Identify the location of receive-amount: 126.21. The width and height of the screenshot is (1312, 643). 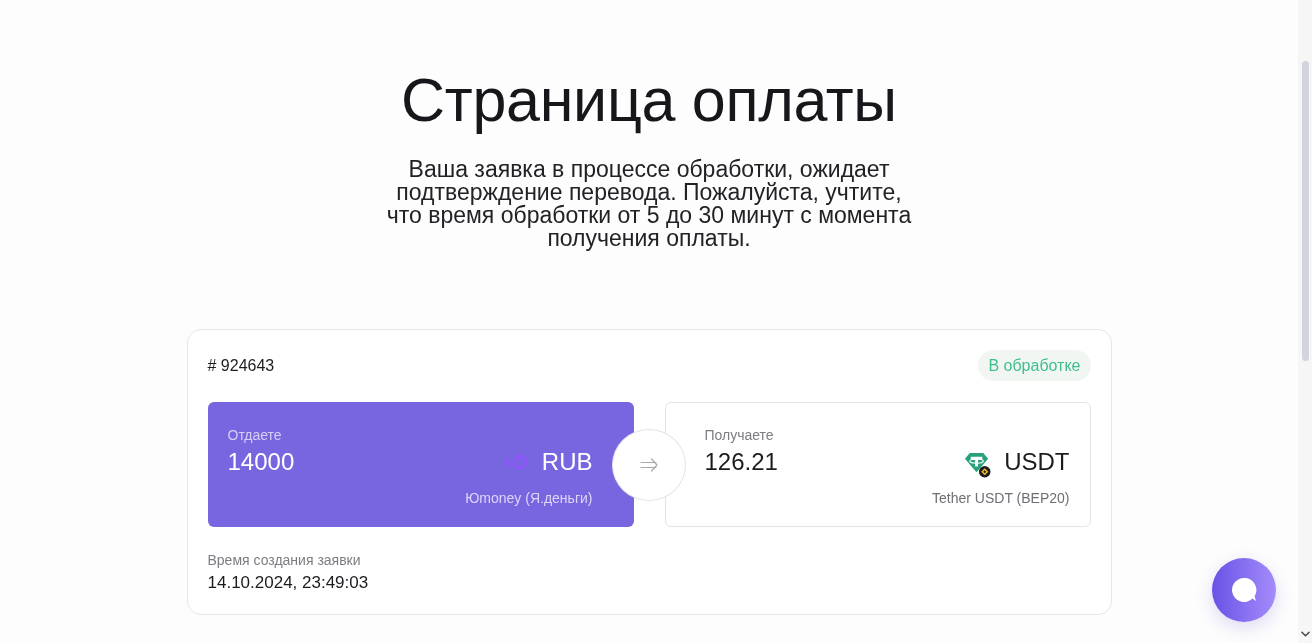
(741, 462).